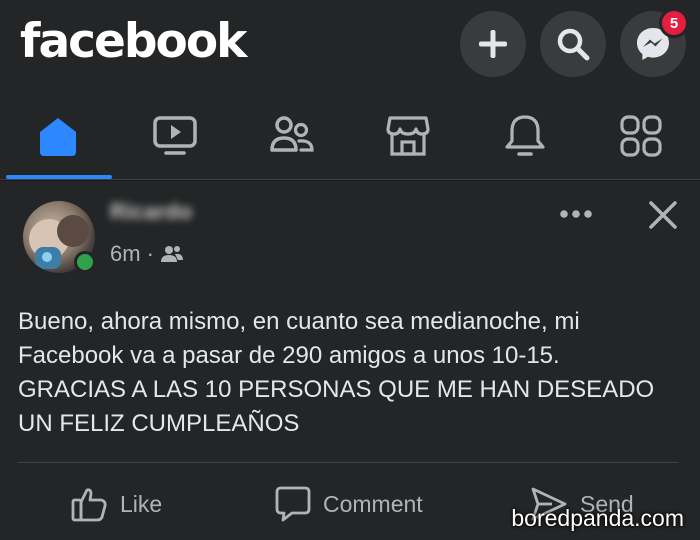 The image size is (700, 540). What do you see at coordinates (89, 505) in the screenshot?
I see `thumbs-up-icon` at bounding box center [89, 505].